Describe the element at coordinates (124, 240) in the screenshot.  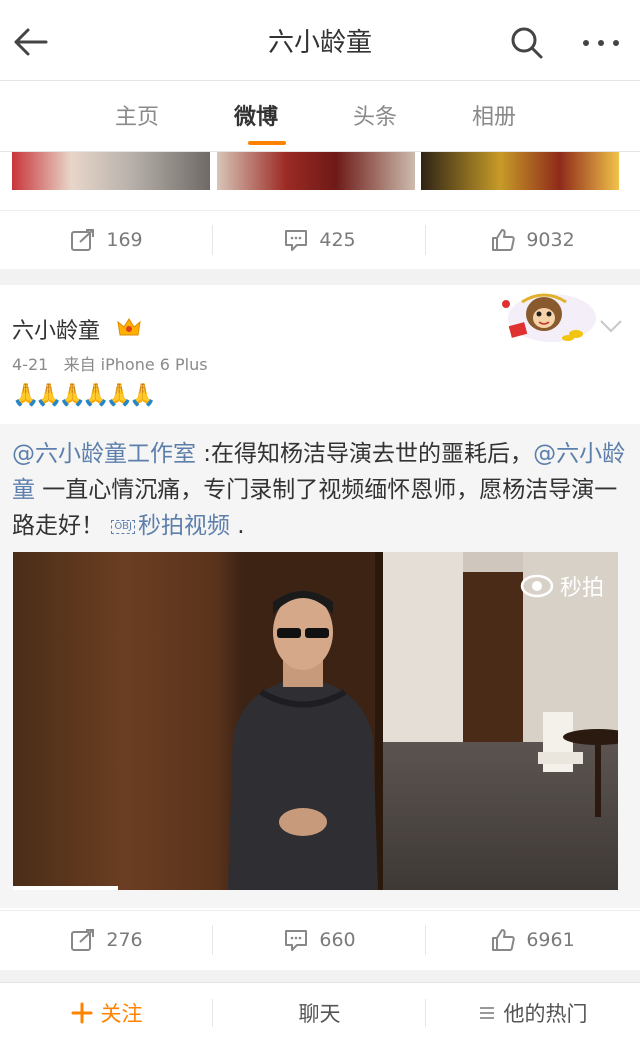
I see `repost-count: 169` at that location.